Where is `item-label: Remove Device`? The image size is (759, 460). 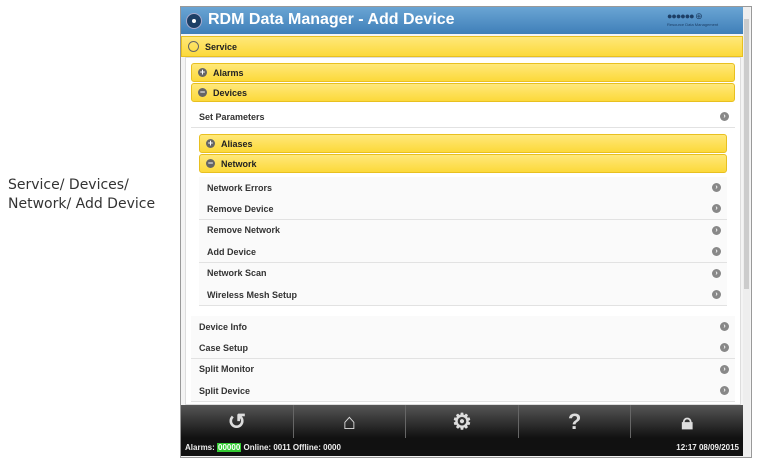 item-label: Remove Device is located at coordinates (240, 208).